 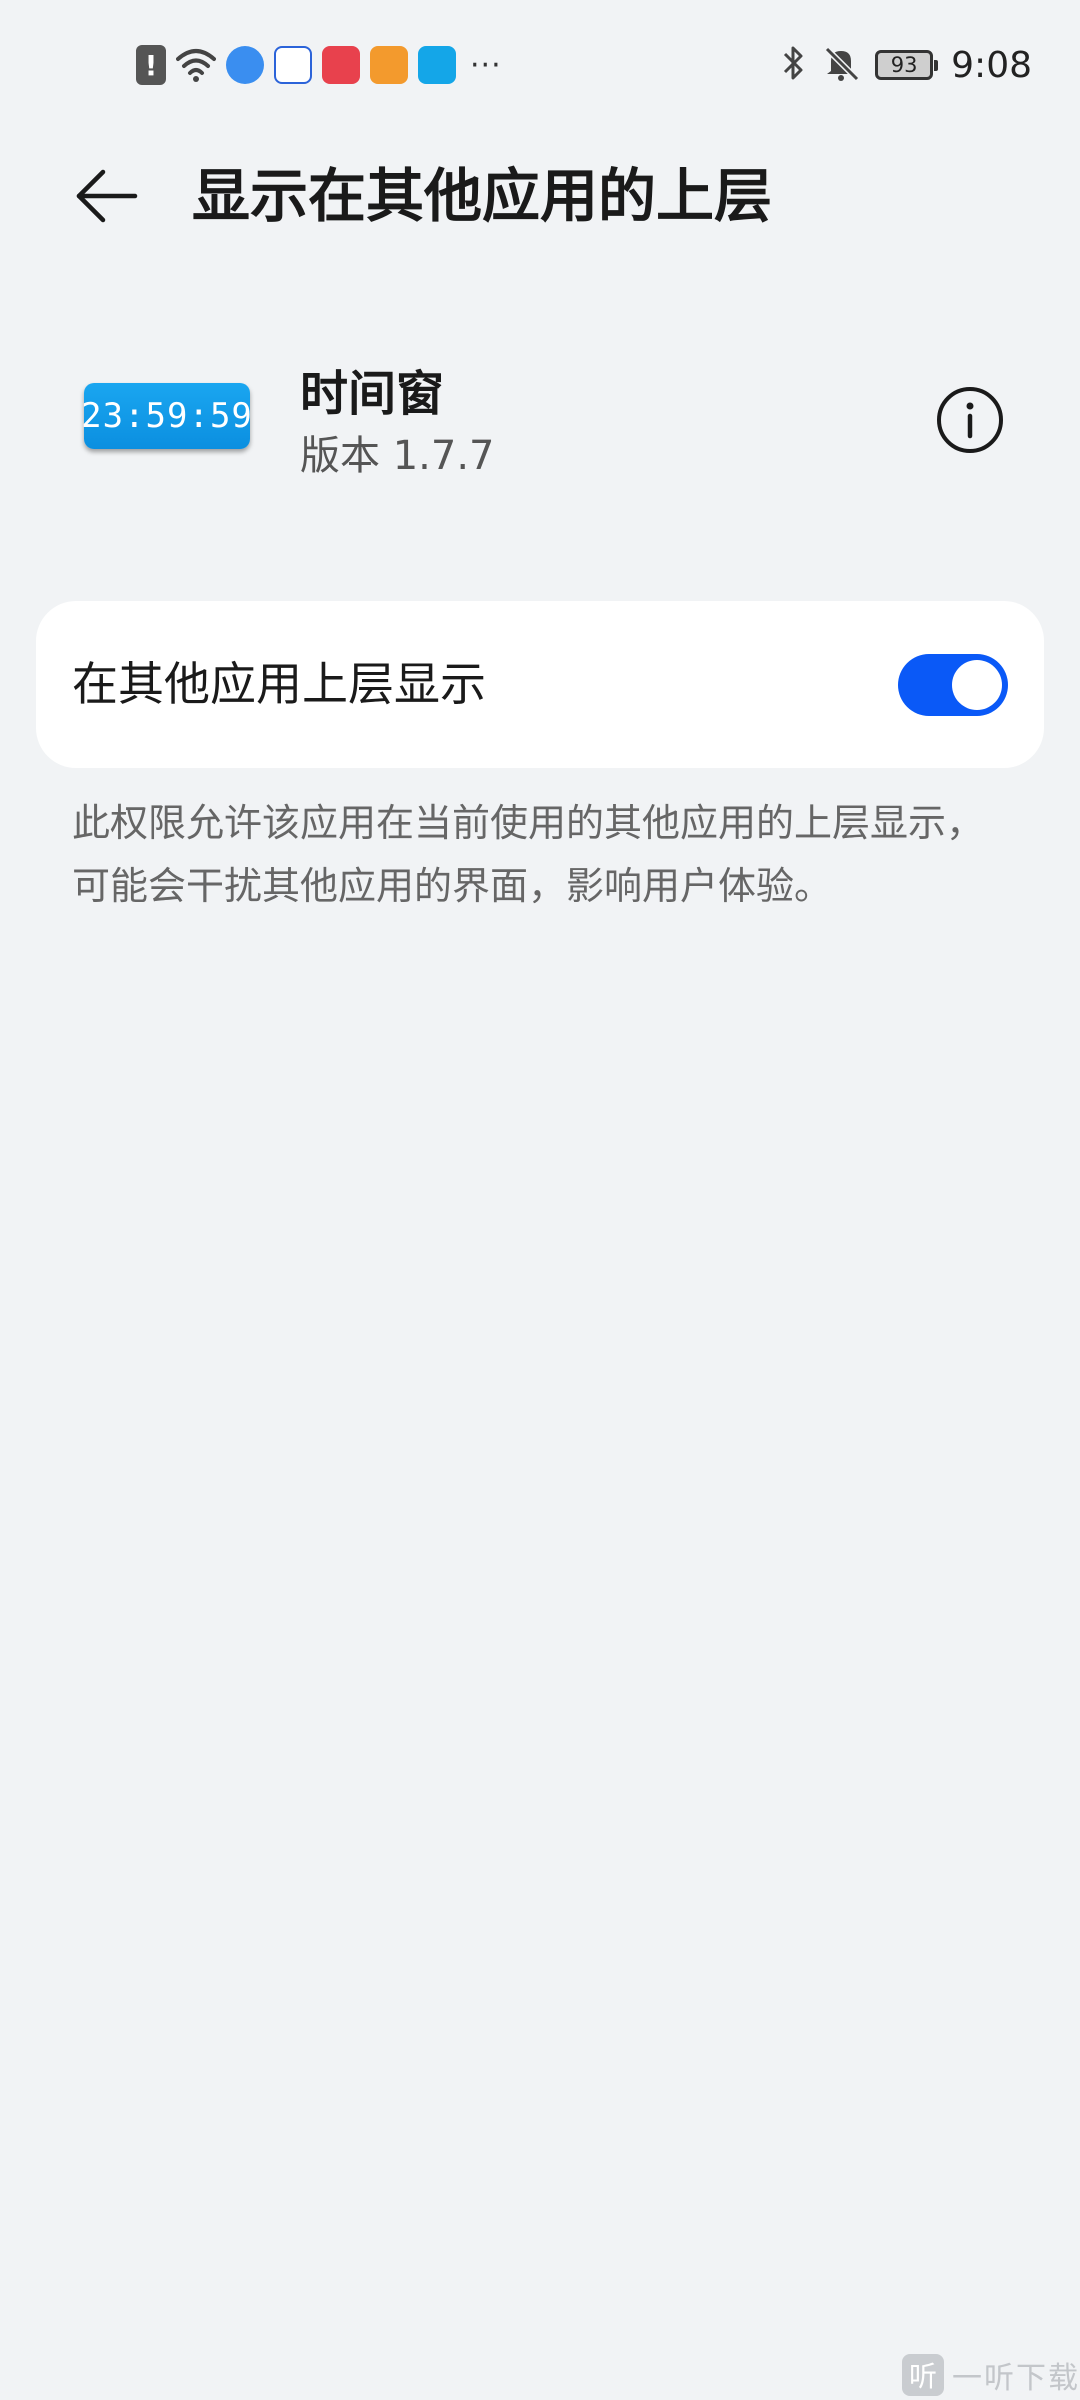 I want to click on app-info-button, so click(x=970, y=420).